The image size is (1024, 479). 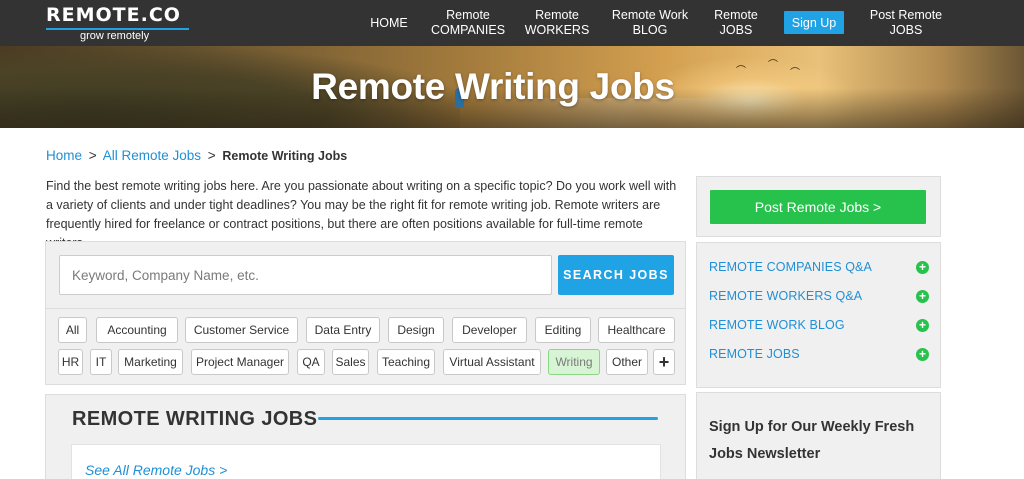 What do you see at coordinates (152, 155) in the screenshot?
I see `breadcrumb-all-jobs-link: All Remote Jobs` at bounding box center [152, 155].